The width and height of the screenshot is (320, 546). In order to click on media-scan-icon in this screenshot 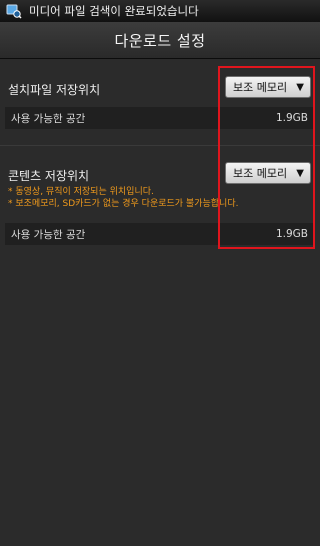, I will do `click(14, 11)`.